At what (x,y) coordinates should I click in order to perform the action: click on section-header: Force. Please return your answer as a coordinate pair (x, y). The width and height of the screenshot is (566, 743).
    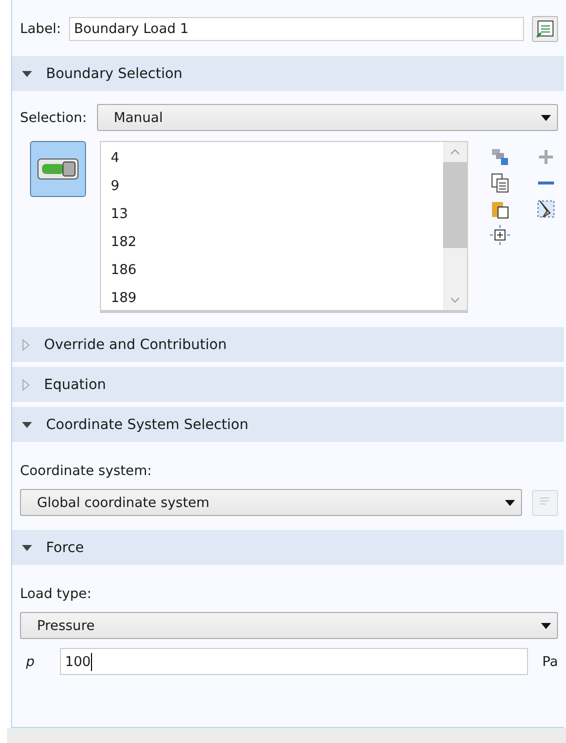
    Looking at the image, I should click on (288, 547).